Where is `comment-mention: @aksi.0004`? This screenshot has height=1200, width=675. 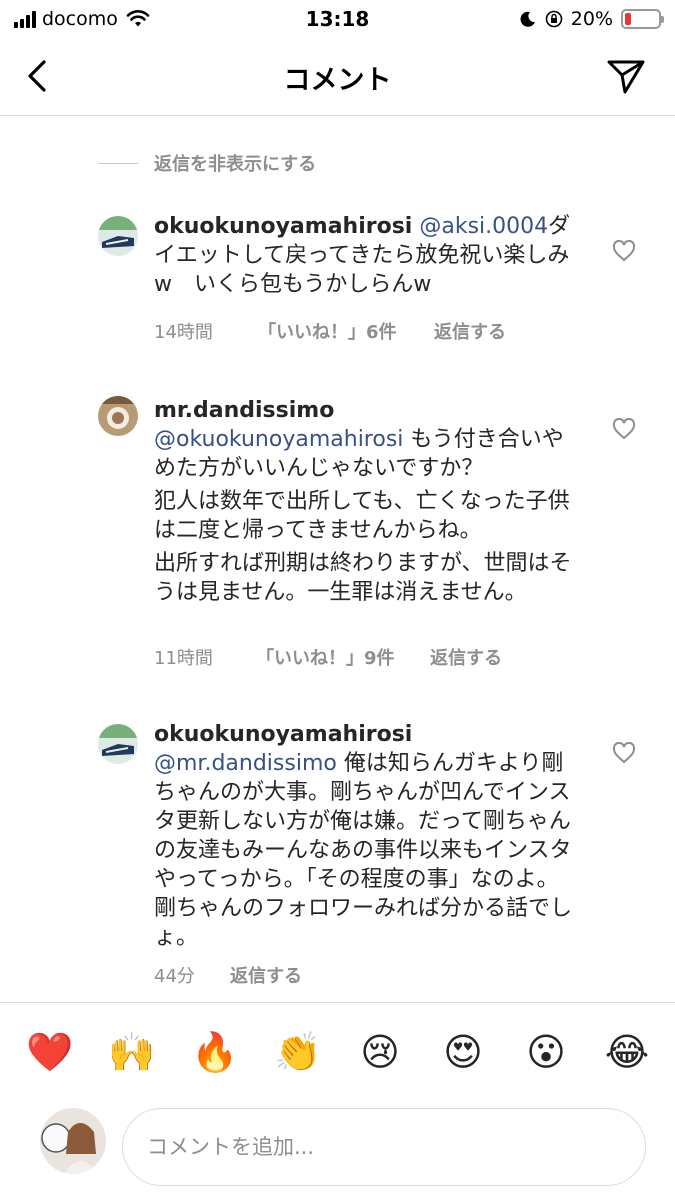 comment-mention: @aksi.0004 is located at coordinates (483, 226).